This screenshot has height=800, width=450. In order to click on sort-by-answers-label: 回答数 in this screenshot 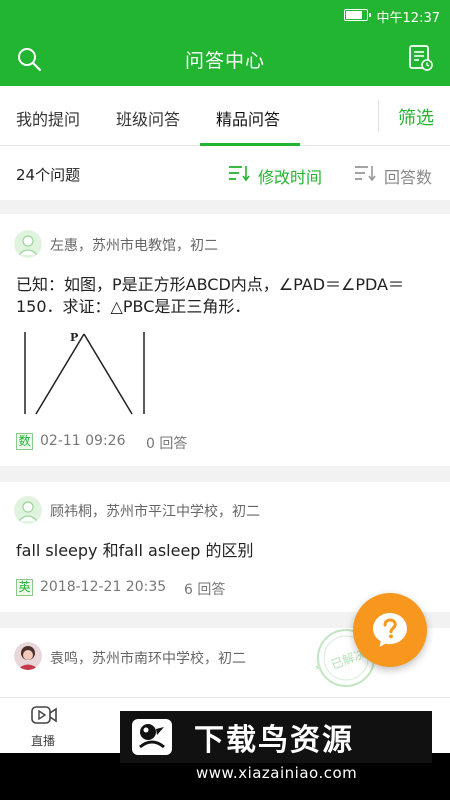, I will do `click(408, 177)`.